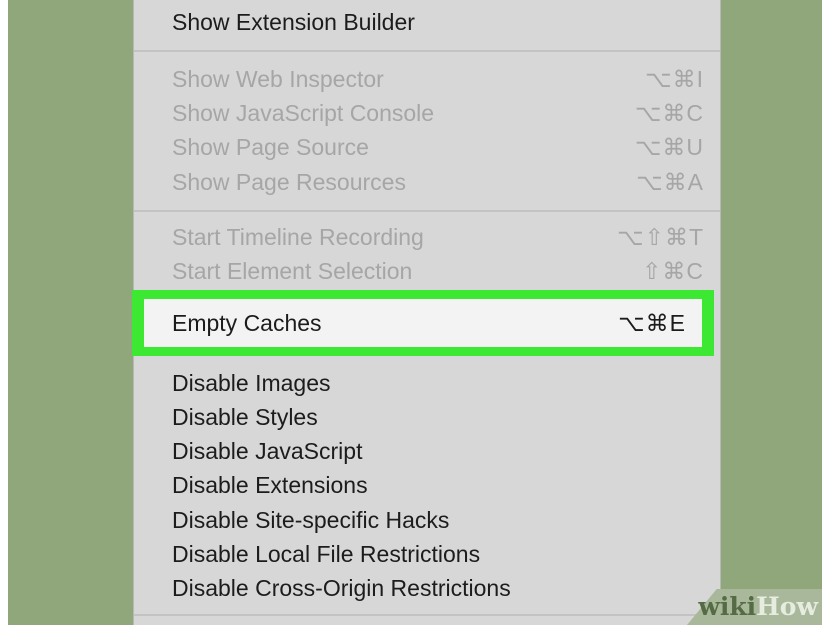 The height and width of the screenshot is (625, 822). Describe the element at coordinates (289, 182) in the screenshot. I see `menu-item-label: Show Page Resources` at that location.